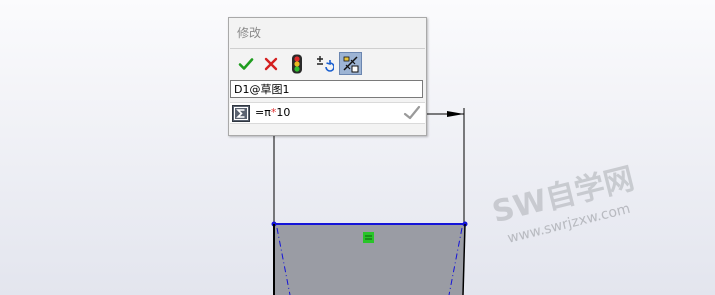  What do you see at coordinates (412, 113) in the screenshot?
I see `equation-check-icon` at bounding box center [412, 113].